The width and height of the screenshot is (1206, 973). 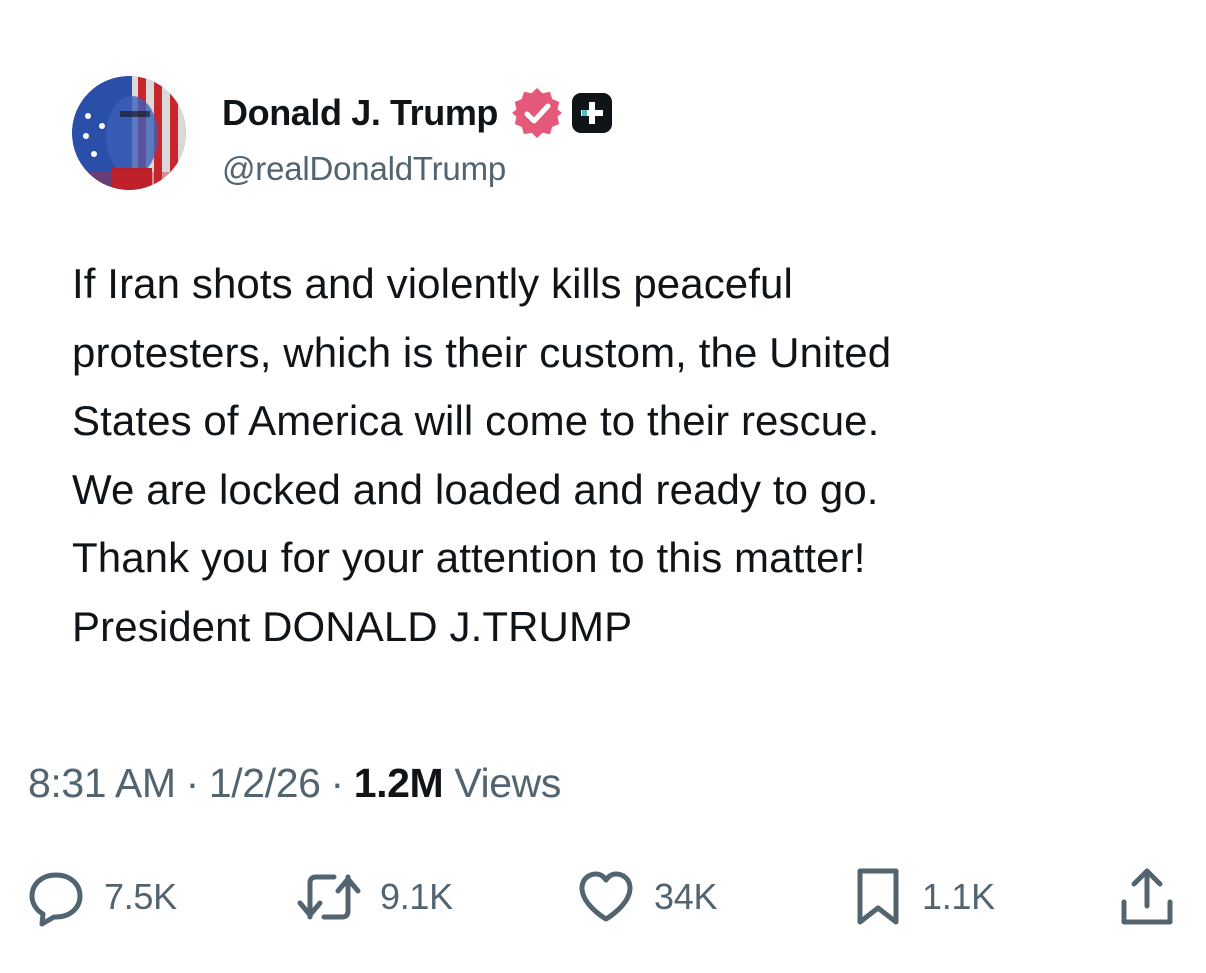 What do you see at coordinates (352, 626) in the screenshot?
I see `post-body-line: President DONALD J.TRUMP` at bounding box center [352, 626].